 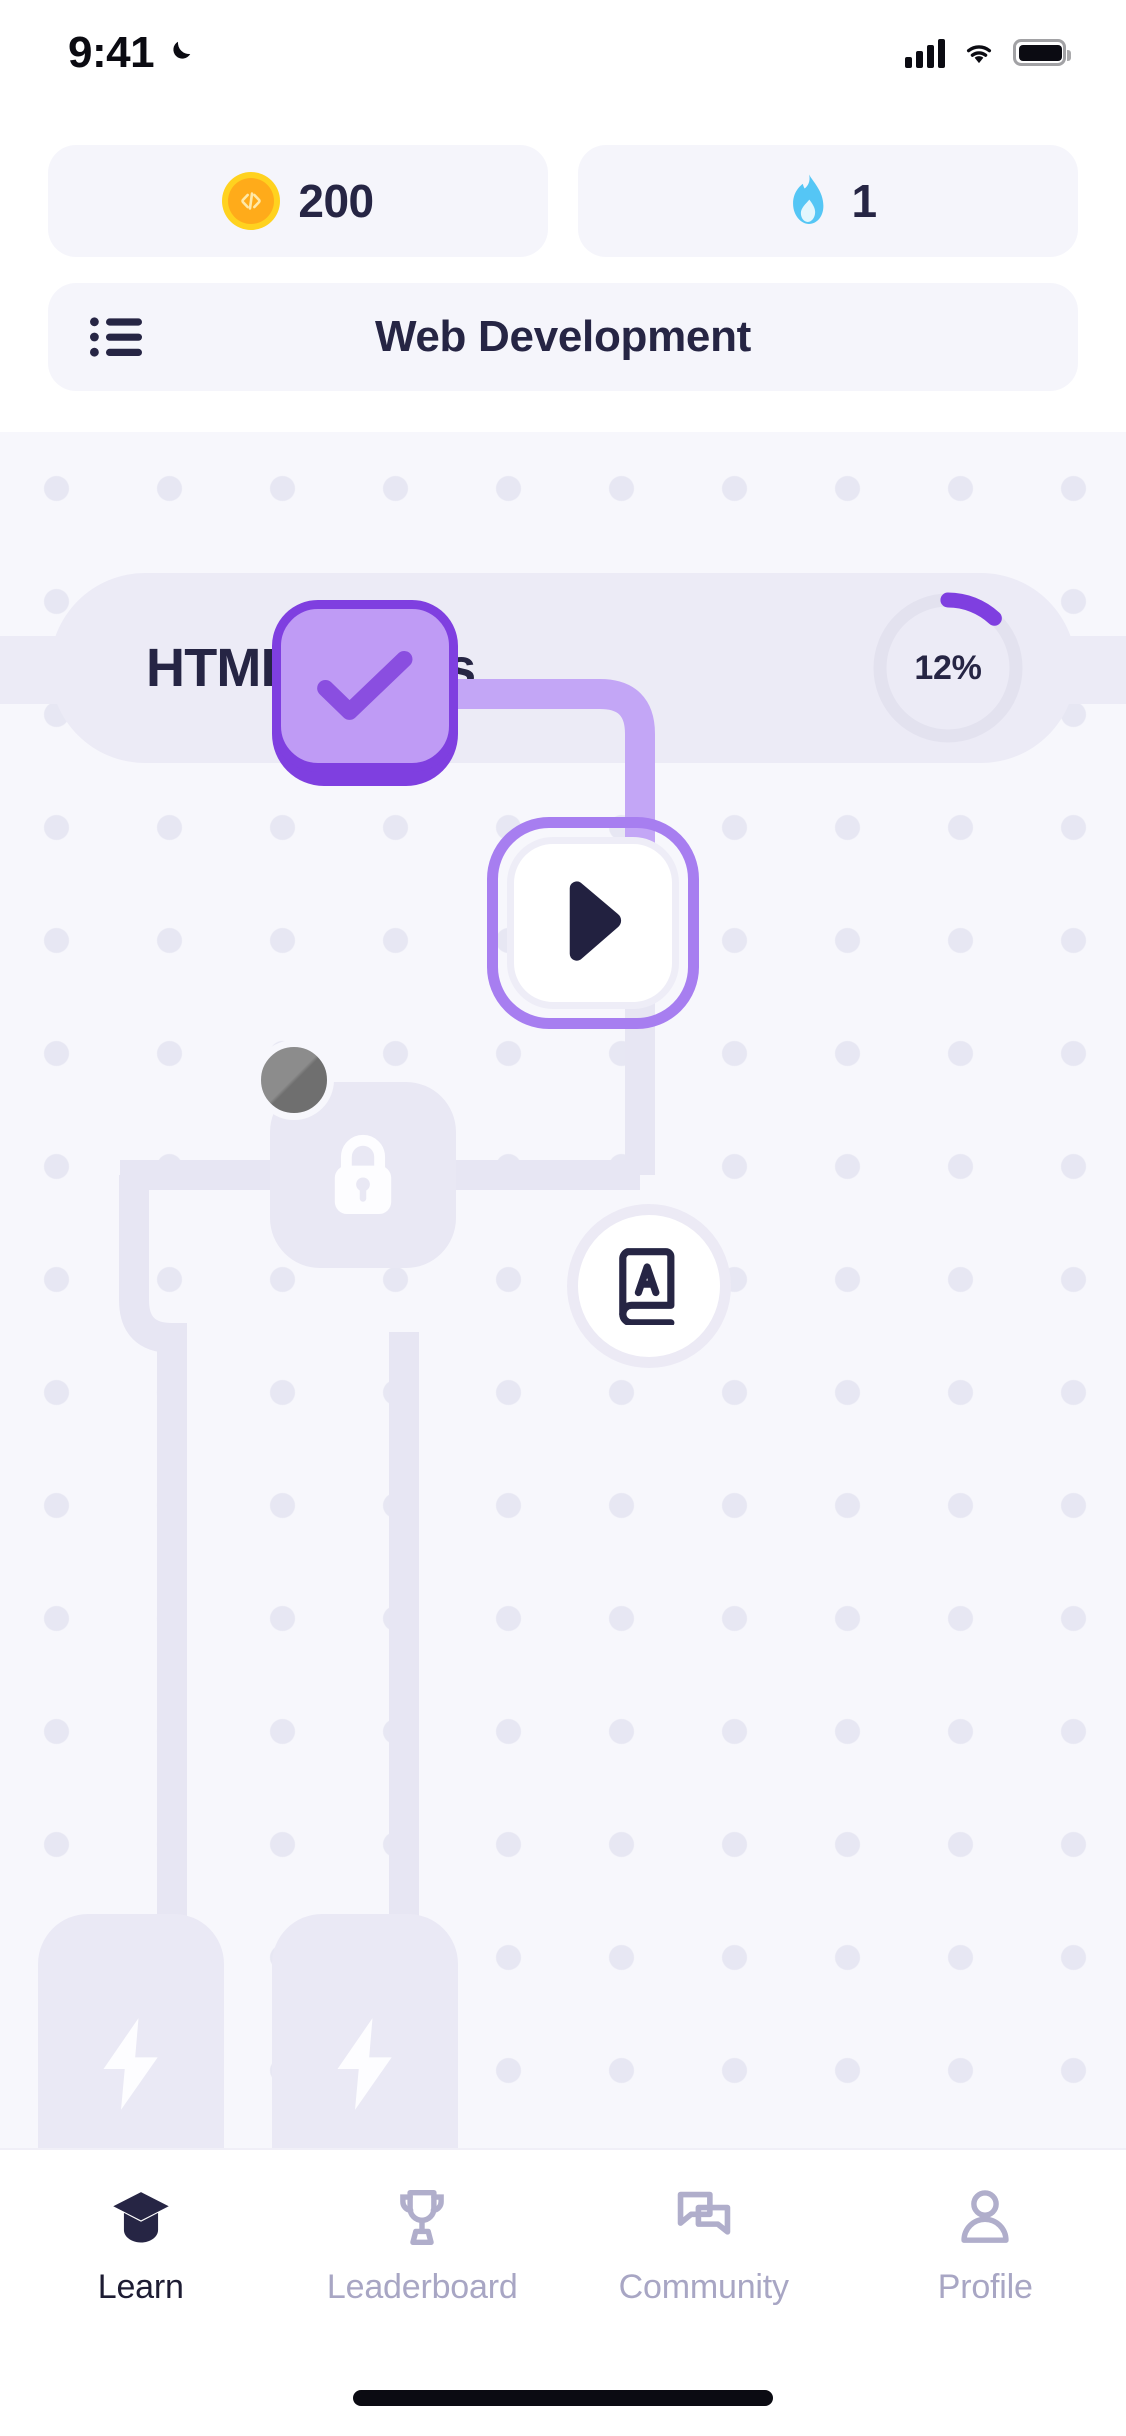 I want to click on streak-value: 1, so click(x=864, y=201).